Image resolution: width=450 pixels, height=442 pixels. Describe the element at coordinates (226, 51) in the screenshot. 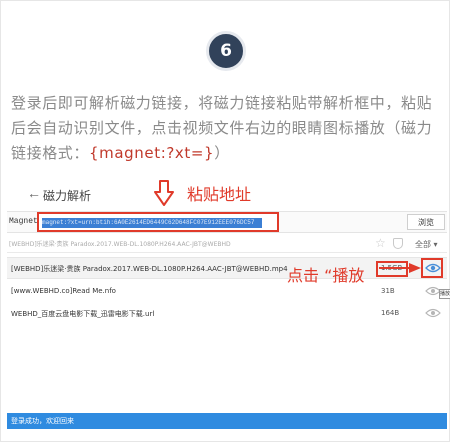

I see `step-number-badge: 6` at that location.